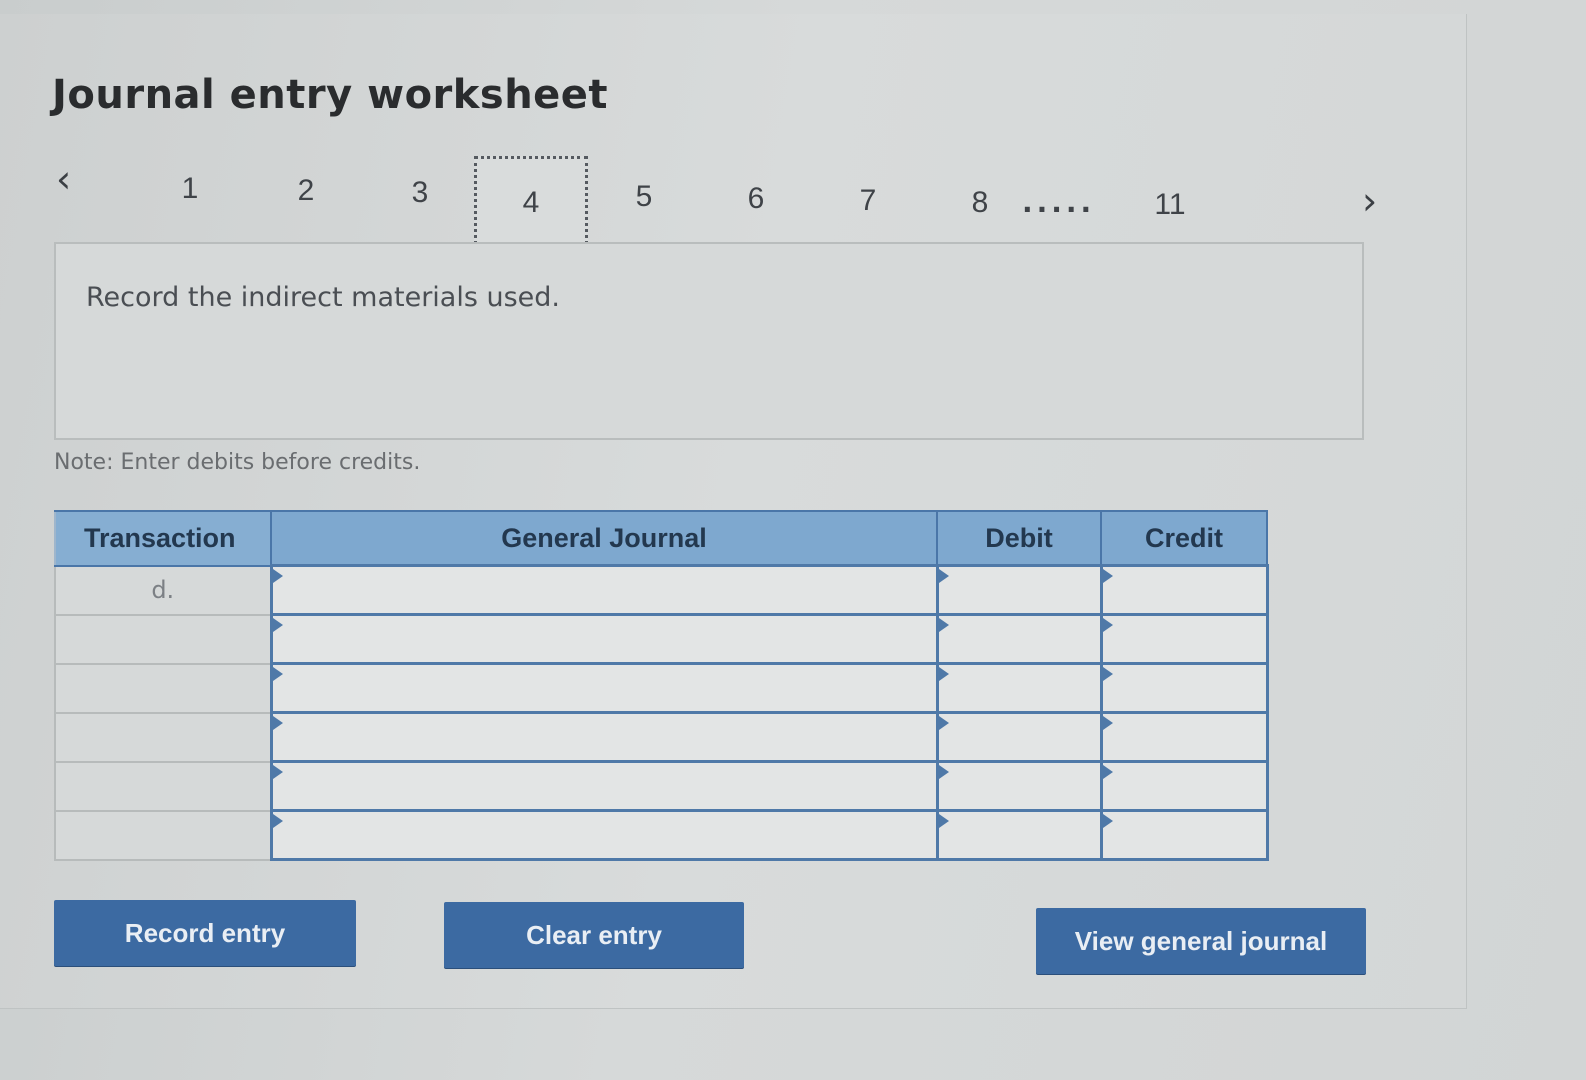 This screenshot has width=1586, height=1080. I want to click on page-title: Journal entry worksheet, so click(330, 95).